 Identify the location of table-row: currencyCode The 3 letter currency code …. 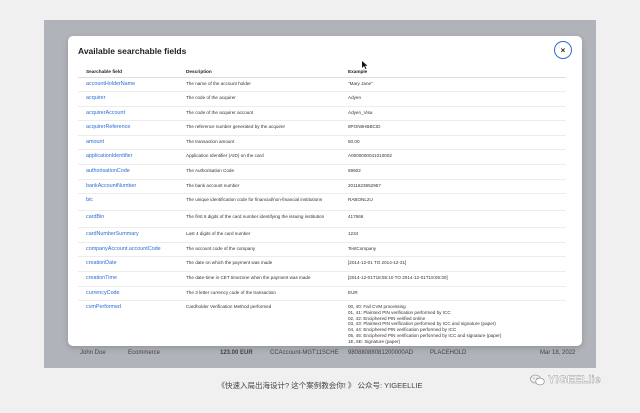
(322, 294).